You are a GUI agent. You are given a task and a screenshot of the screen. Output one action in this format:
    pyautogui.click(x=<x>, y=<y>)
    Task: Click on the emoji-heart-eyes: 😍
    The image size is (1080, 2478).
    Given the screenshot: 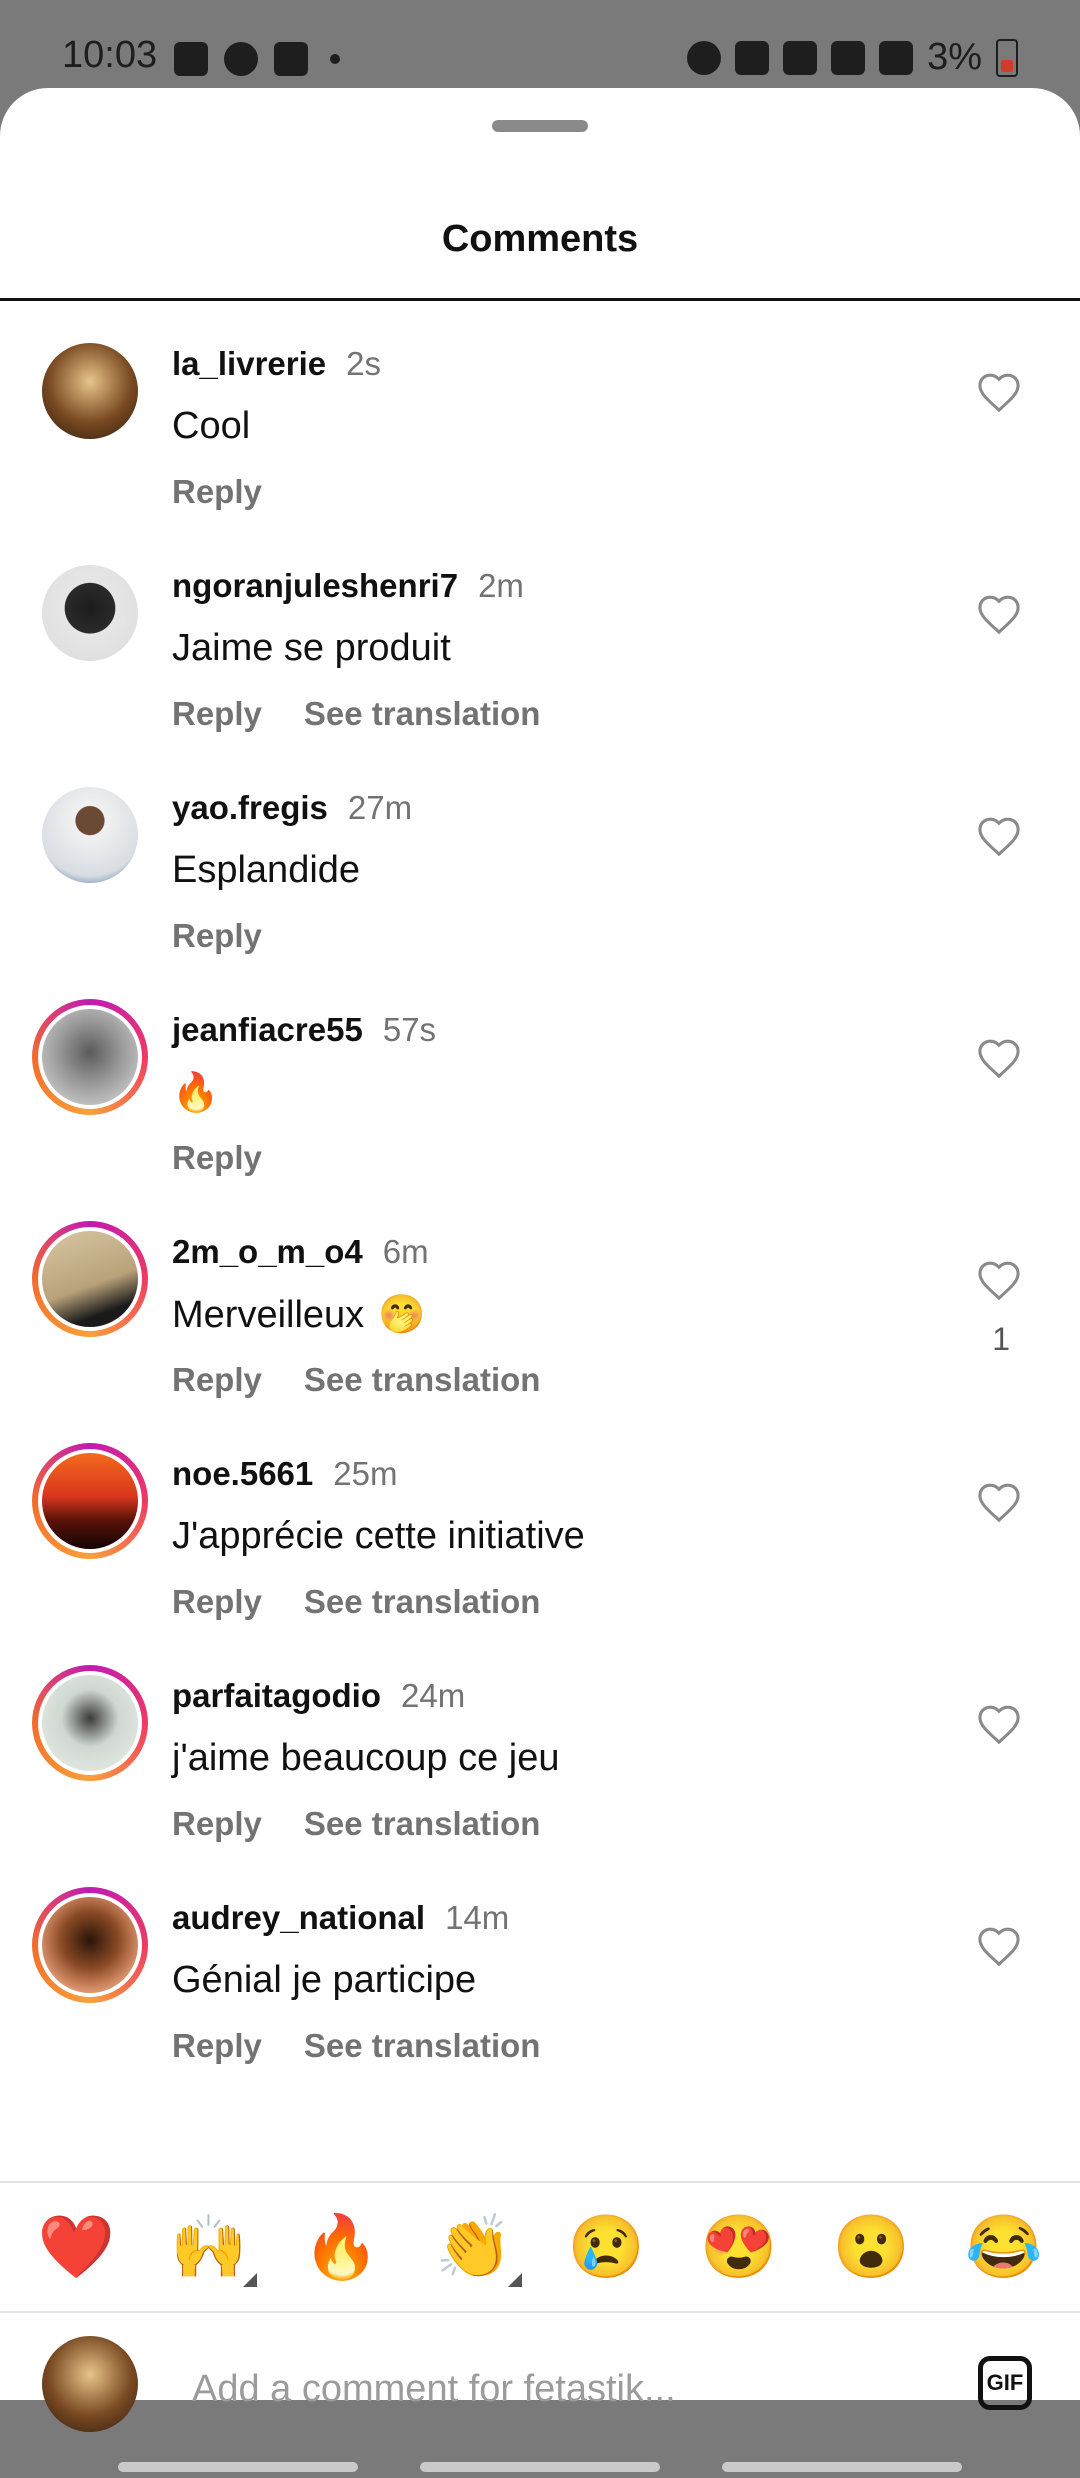 What is the action you would take?
    pyautogui.click(x=738, y=2248)
    